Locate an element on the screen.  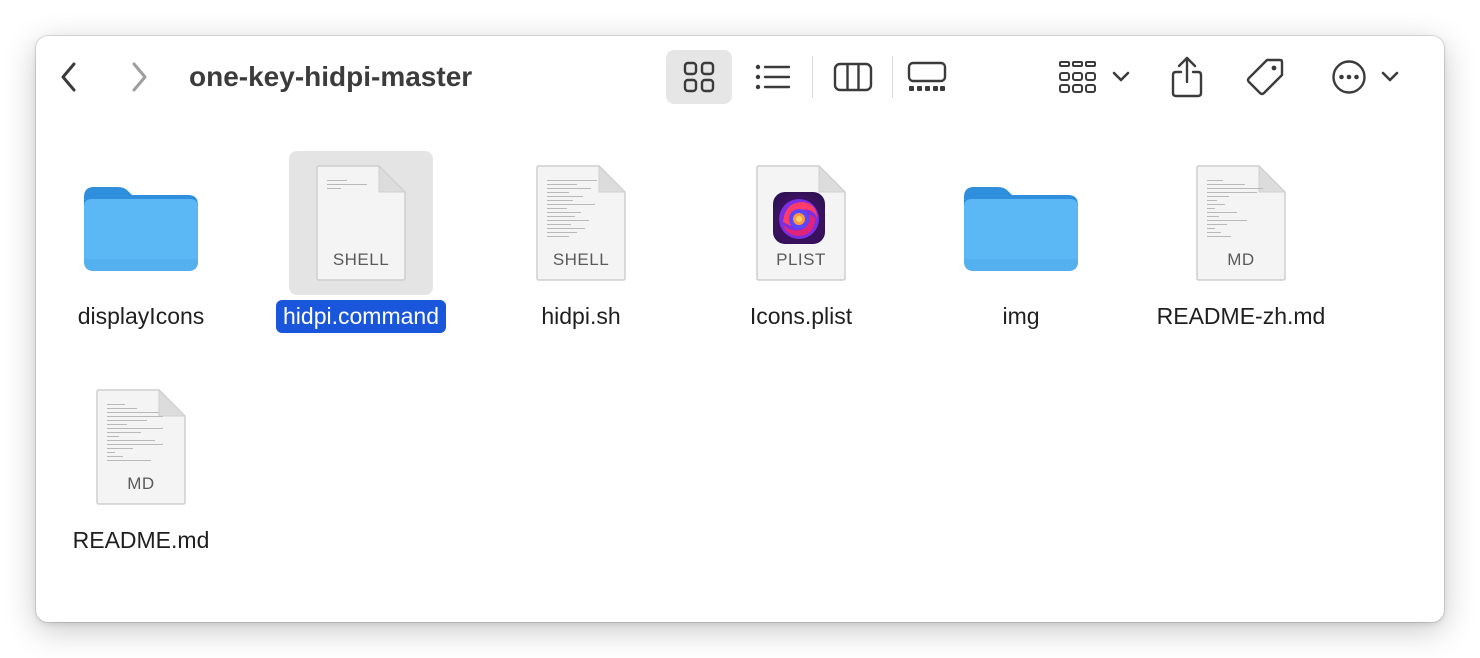
file-name: hidpi.sh is located at coordinates (581, 316).